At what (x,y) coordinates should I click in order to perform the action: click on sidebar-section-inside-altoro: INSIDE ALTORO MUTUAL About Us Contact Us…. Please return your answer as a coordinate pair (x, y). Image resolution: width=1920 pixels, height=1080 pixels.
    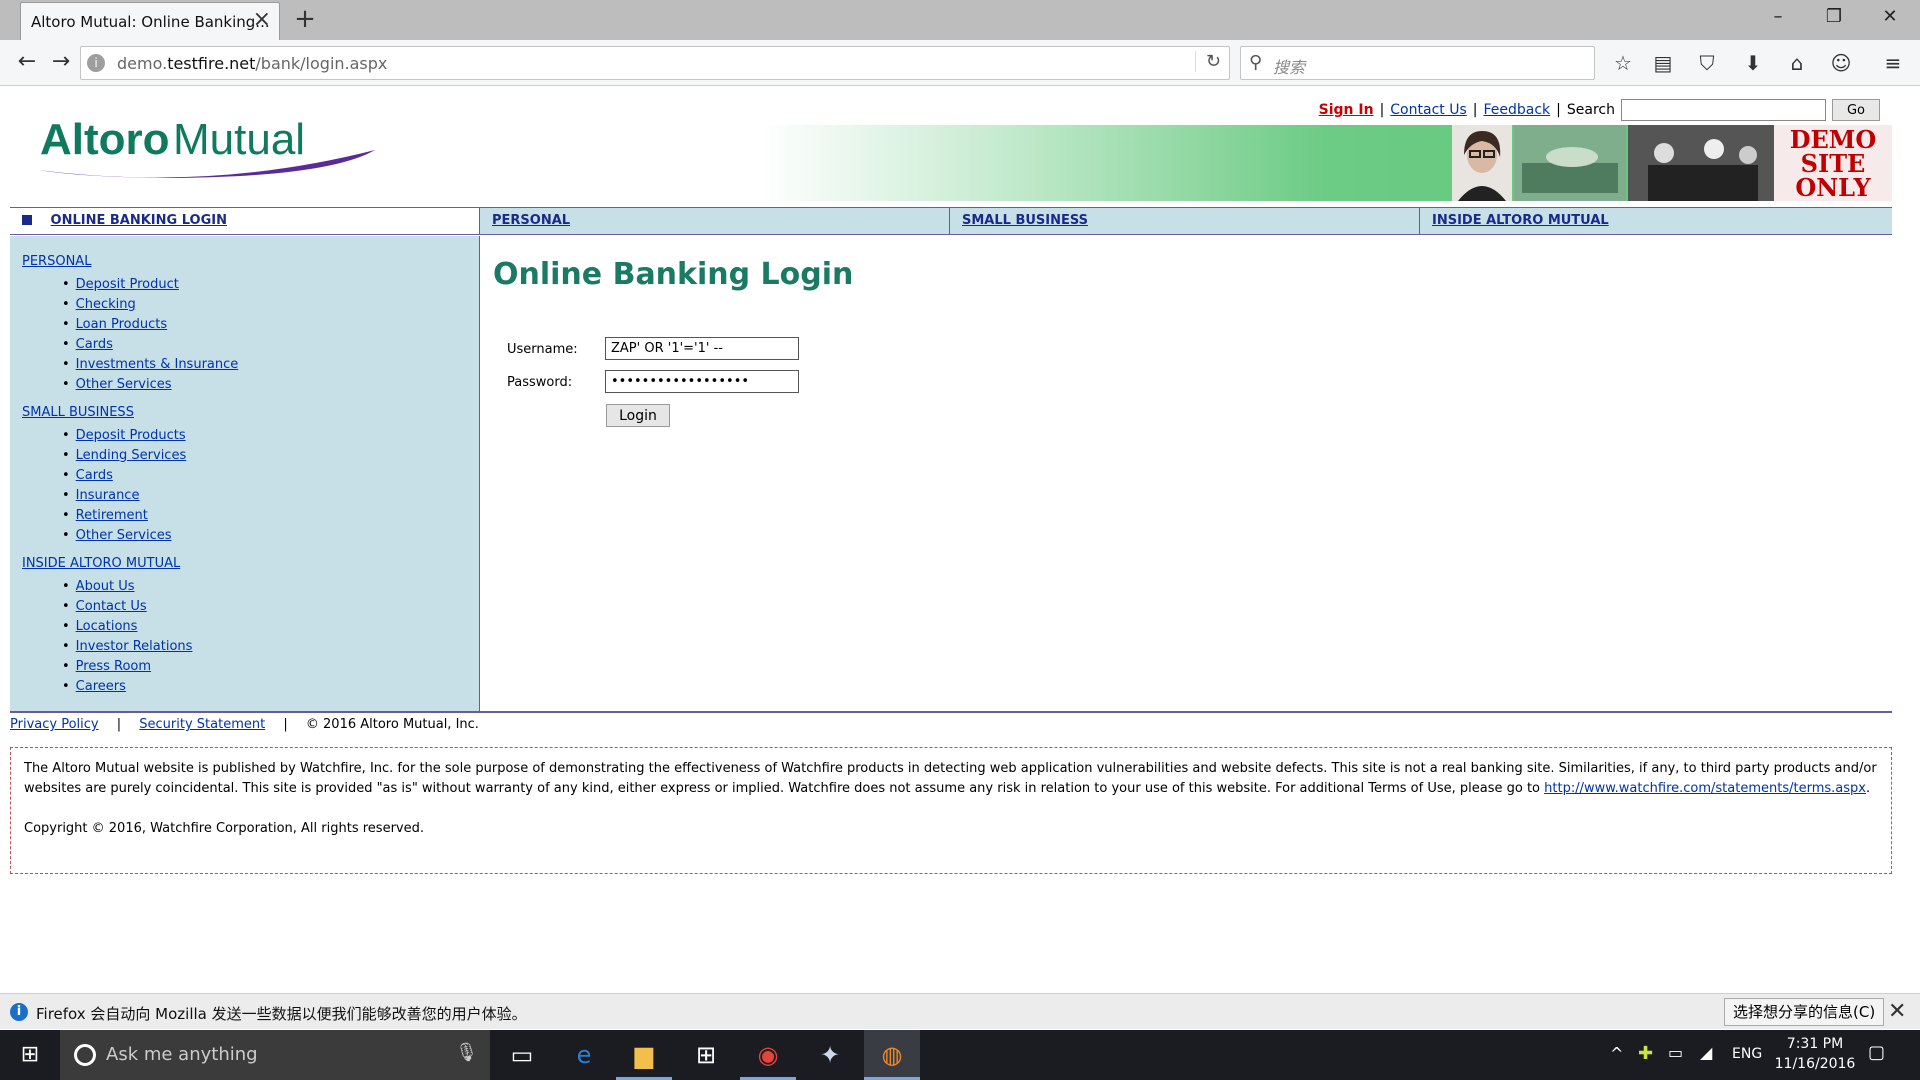
    Looking at the image, I should click on (250, 626).